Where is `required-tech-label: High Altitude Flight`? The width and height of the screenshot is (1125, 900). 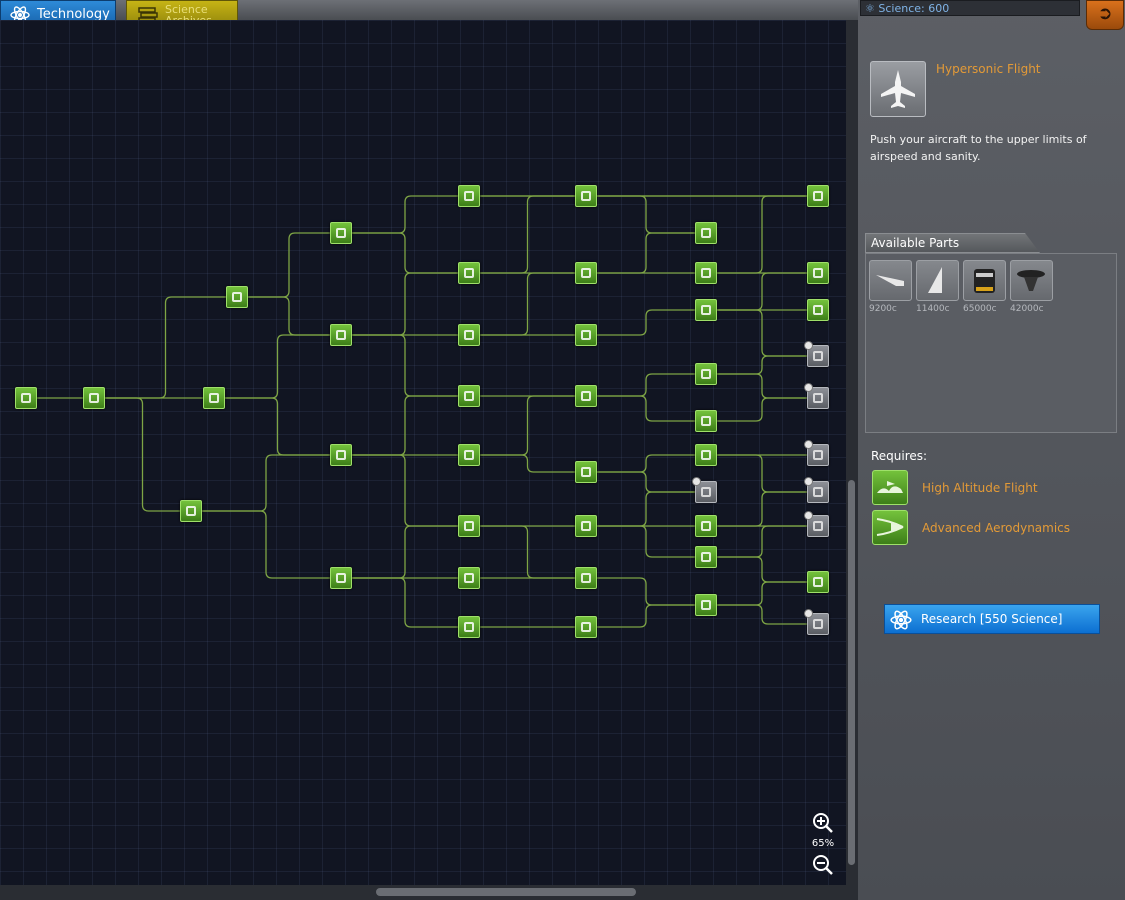 required-tech-label: High Altitude Flight is located at coordinates (980, 488).